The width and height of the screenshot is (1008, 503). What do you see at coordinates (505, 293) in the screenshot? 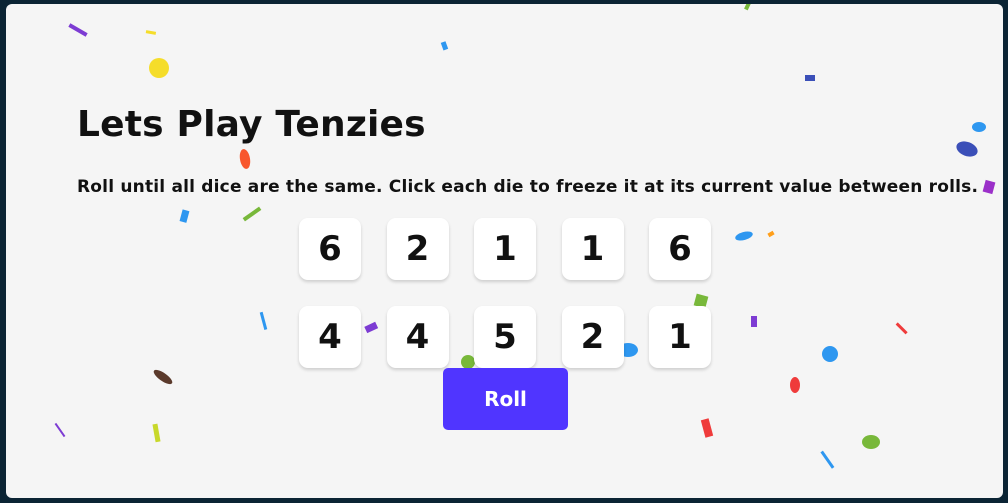
I see `dice-grid: 6 2 1 1 6 4 4 5 2 1` at bounding box center [505, 293].